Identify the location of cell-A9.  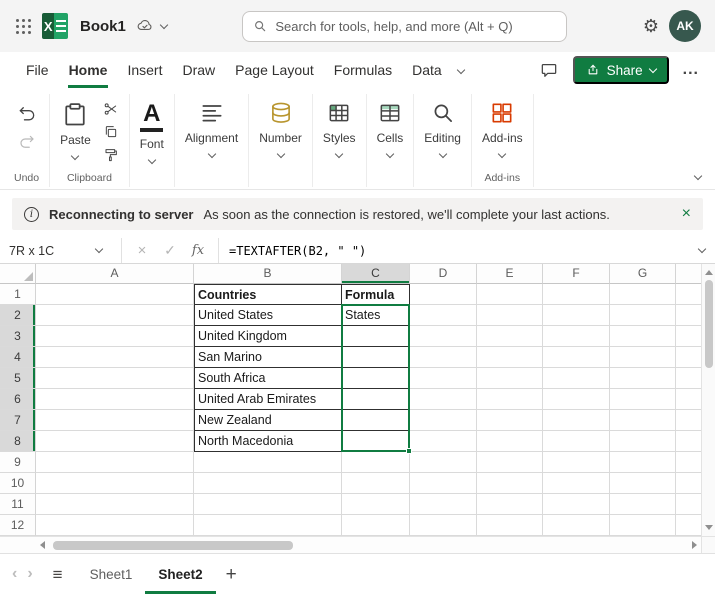
(115, 462).